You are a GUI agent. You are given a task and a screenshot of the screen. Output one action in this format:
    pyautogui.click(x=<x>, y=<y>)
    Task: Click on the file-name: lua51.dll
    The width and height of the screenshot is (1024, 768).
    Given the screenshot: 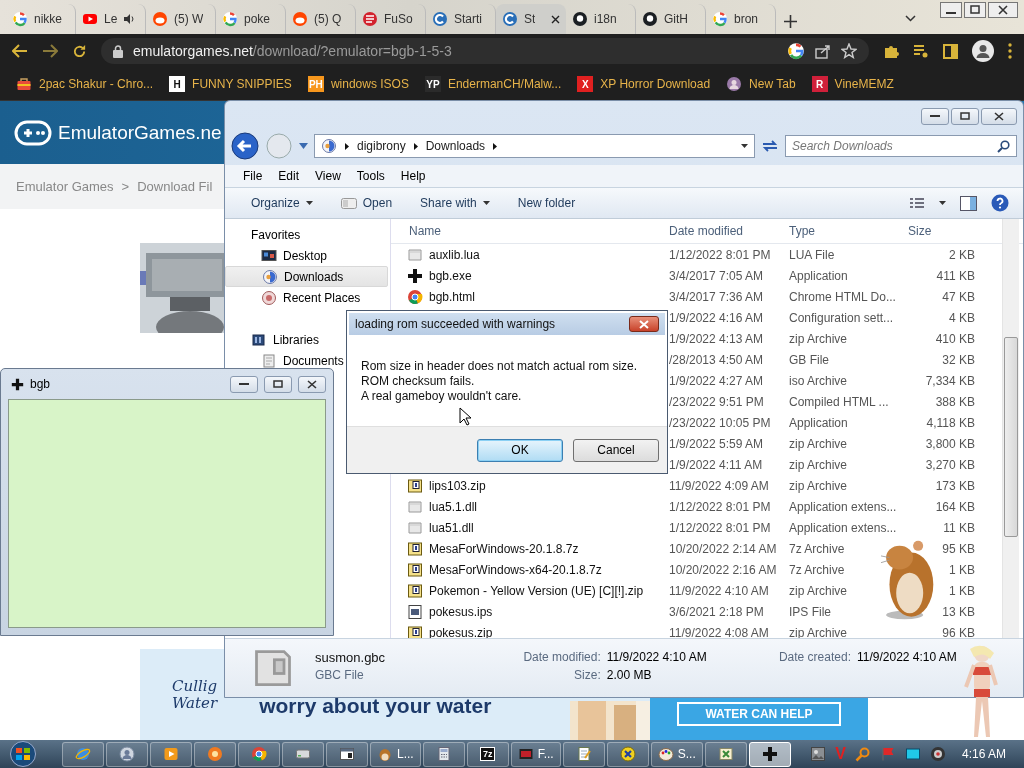 What is the action you would take?
    pyautogui.click(x=451, y=527)
    